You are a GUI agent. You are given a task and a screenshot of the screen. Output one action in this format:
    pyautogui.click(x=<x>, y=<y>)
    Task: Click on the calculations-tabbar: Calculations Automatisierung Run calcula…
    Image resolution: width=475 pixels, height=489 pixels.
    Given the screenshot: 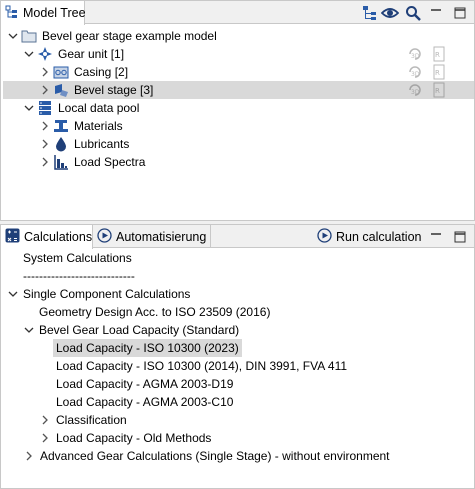 What is the action you would take?
    pyautogui.click(x=237, y=237)
    